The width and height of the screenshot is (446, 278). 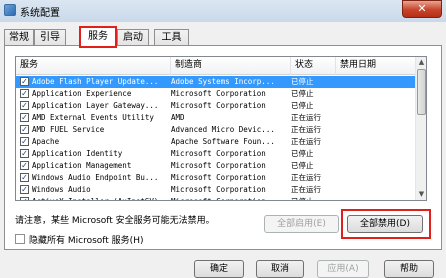 I want to click on service-cell: AMD FUEL Service, so click(x=68, y=129).